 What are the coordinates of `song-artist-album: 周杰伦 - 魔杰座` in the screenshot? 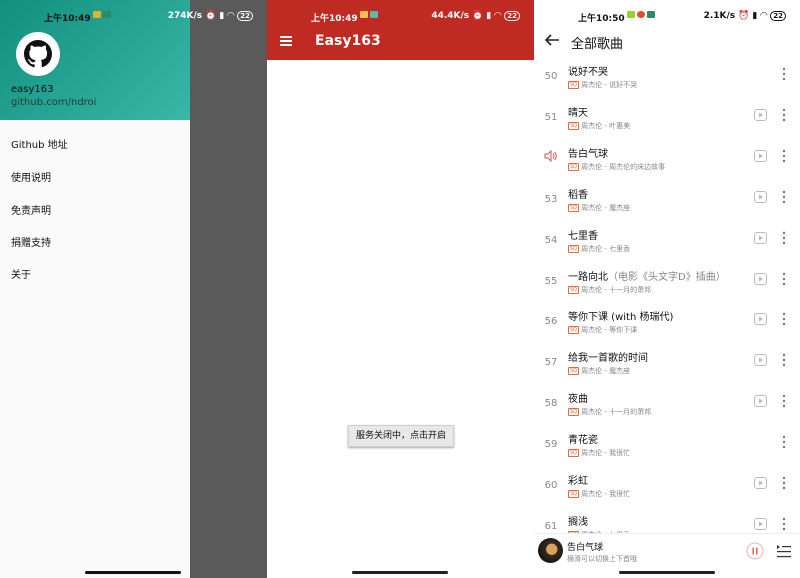 It's located at (606, 371).